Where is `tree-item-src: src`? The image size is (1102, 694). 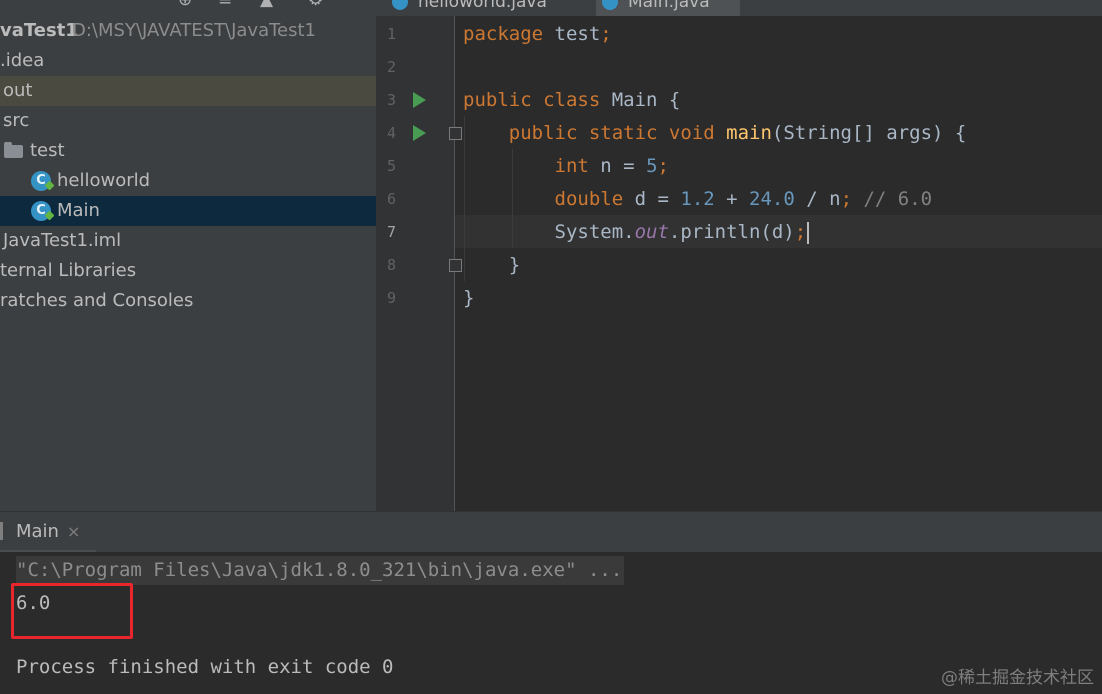
tree-item-src: src is located at coordinates (188, 121).